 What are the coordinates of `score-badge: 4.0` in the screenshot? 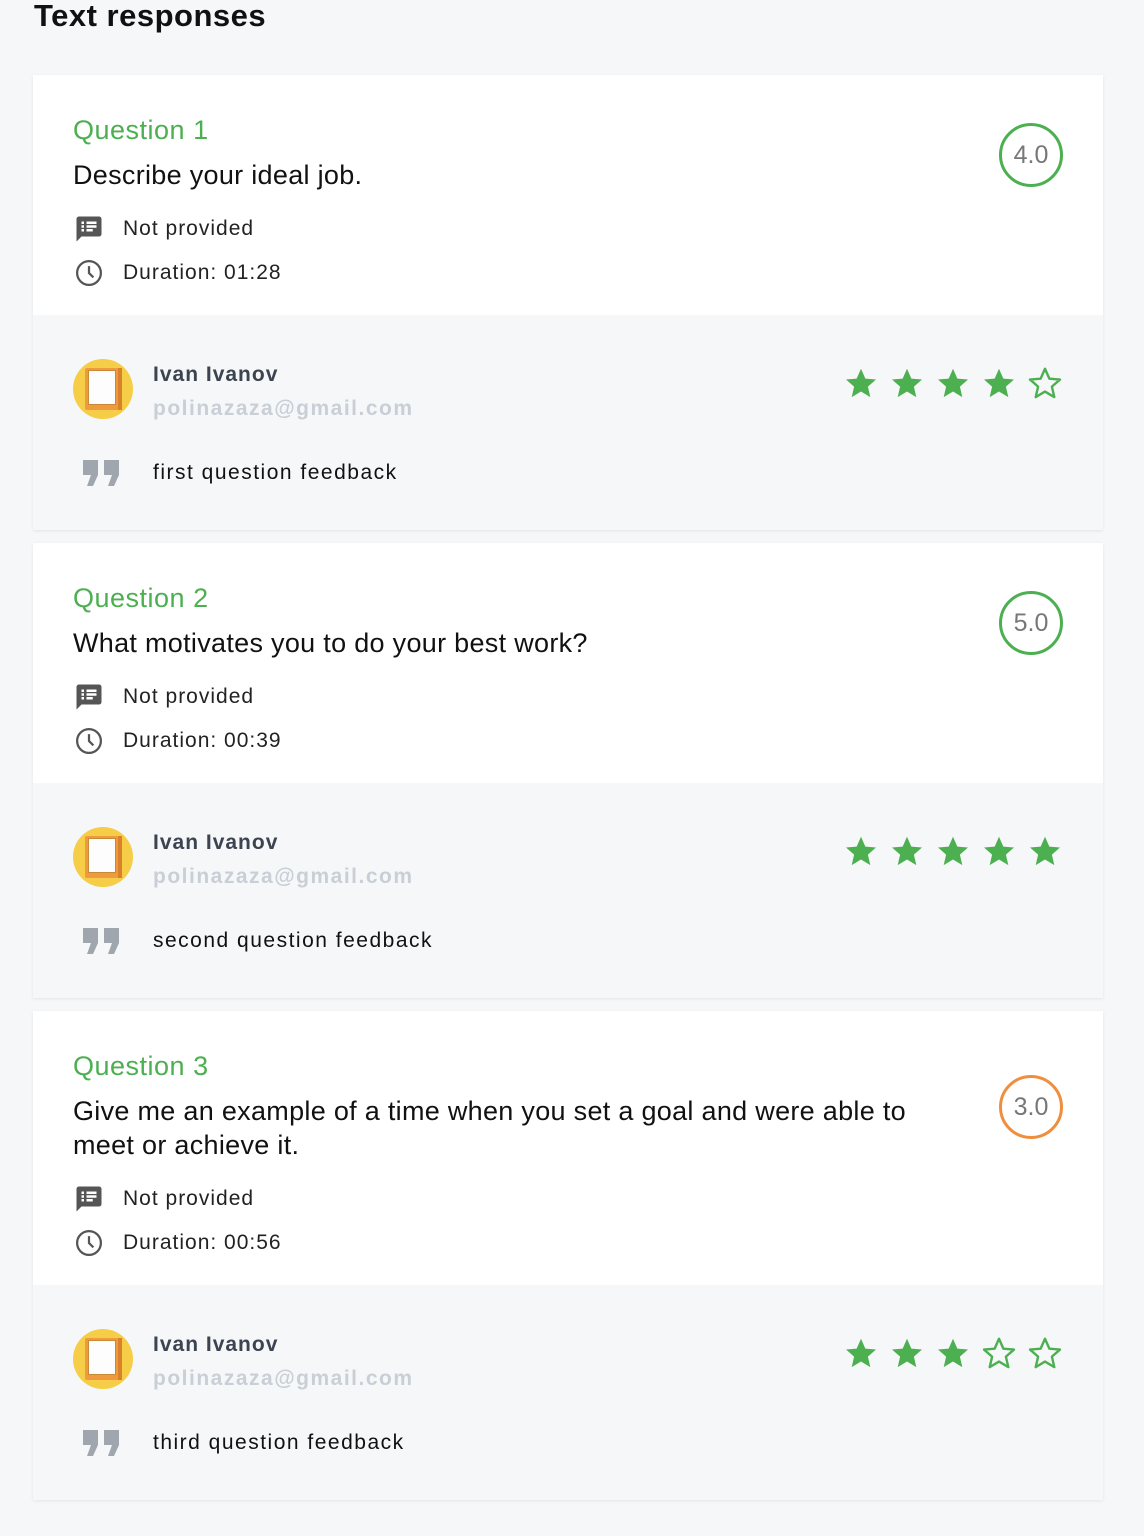 It's located at (1031, 155).